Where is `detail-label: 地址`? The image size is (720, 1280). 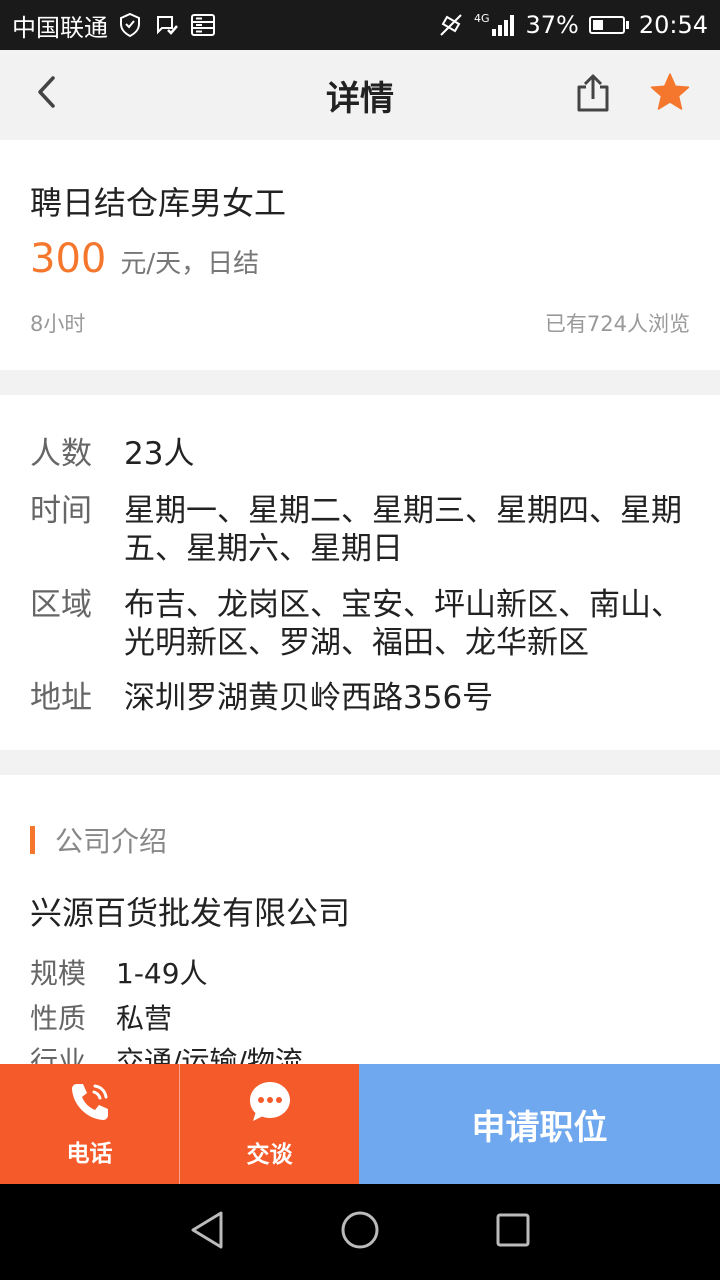
detail-label: 地址 is located at coordinates (61, 698).